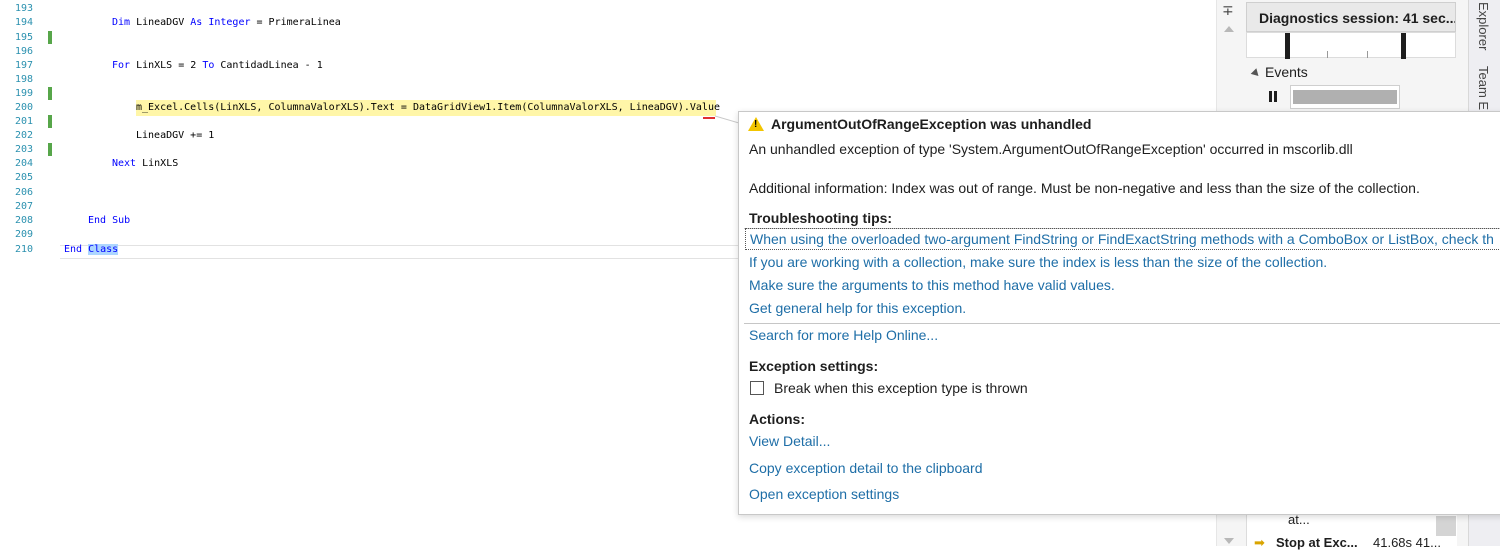 This screenshot has width=1500, height=551. Describe the element at coordinates (23, 65) in the screenshot. I see `line-number: 197` at that location.